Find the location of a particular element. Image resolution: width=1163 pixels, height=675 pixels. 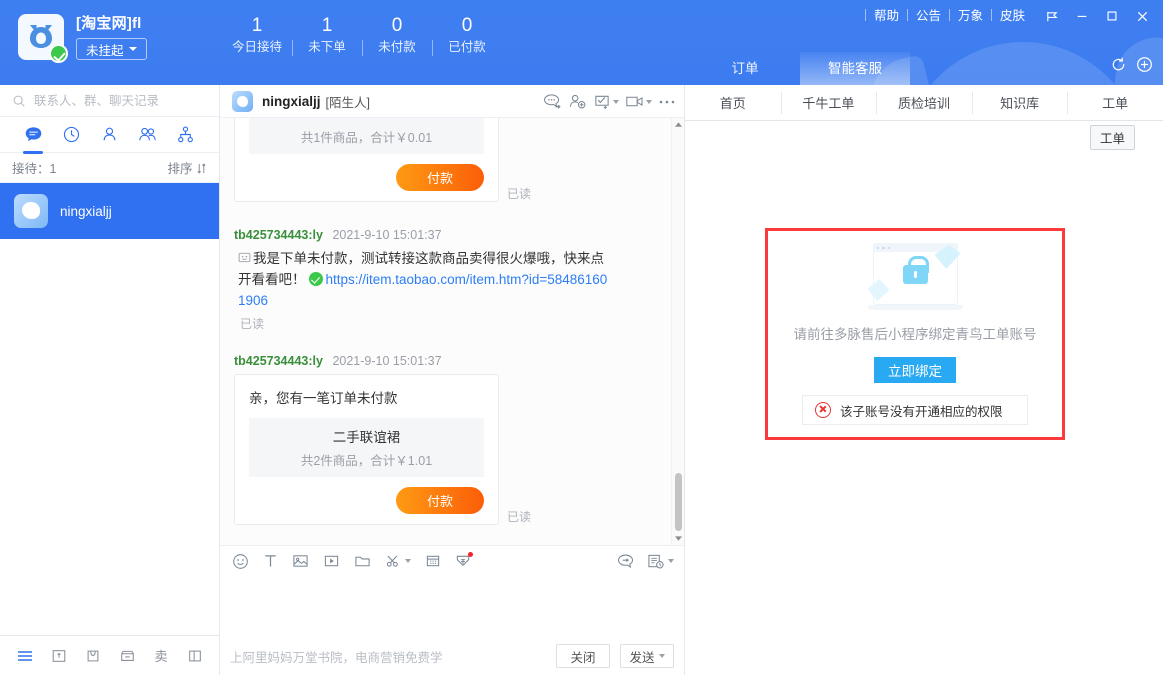

more-icon is located at coordinates (667, 102).